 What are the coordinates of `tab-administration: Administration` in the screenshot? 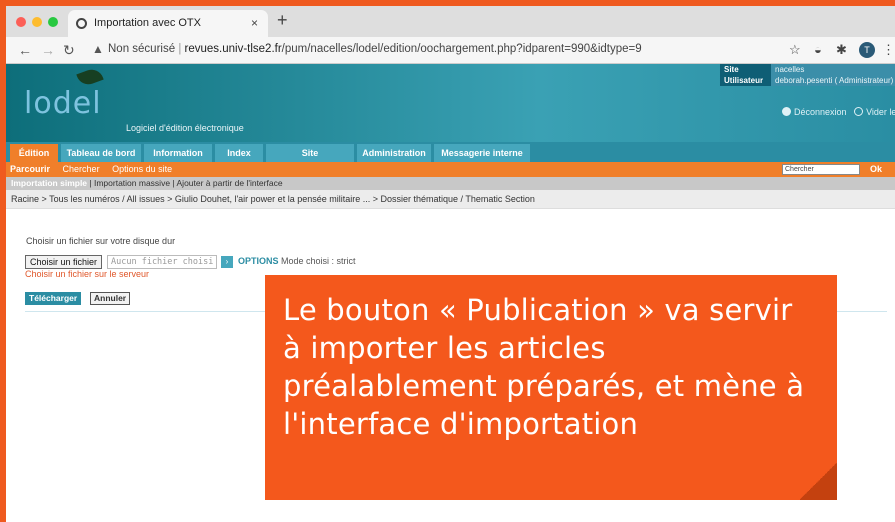 It's located at (394, 153).